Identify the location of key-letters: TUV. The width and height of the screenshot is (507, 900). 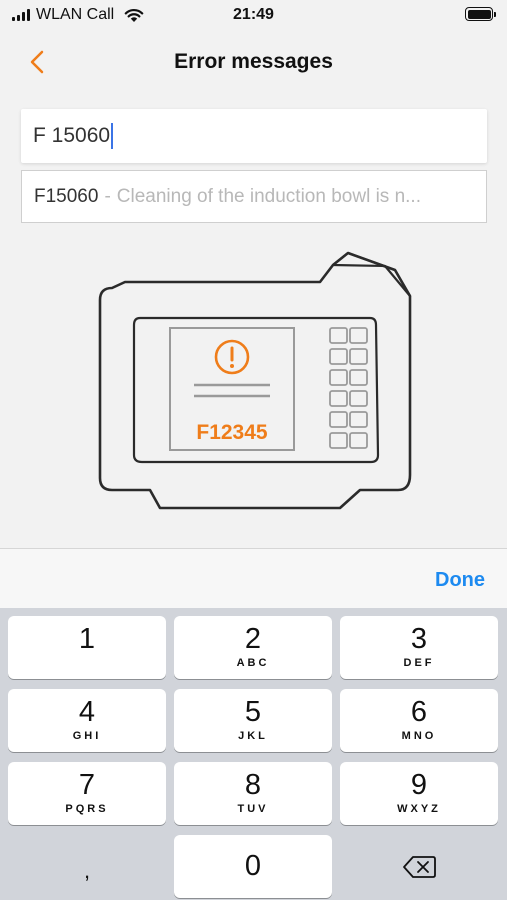
(253, 809).